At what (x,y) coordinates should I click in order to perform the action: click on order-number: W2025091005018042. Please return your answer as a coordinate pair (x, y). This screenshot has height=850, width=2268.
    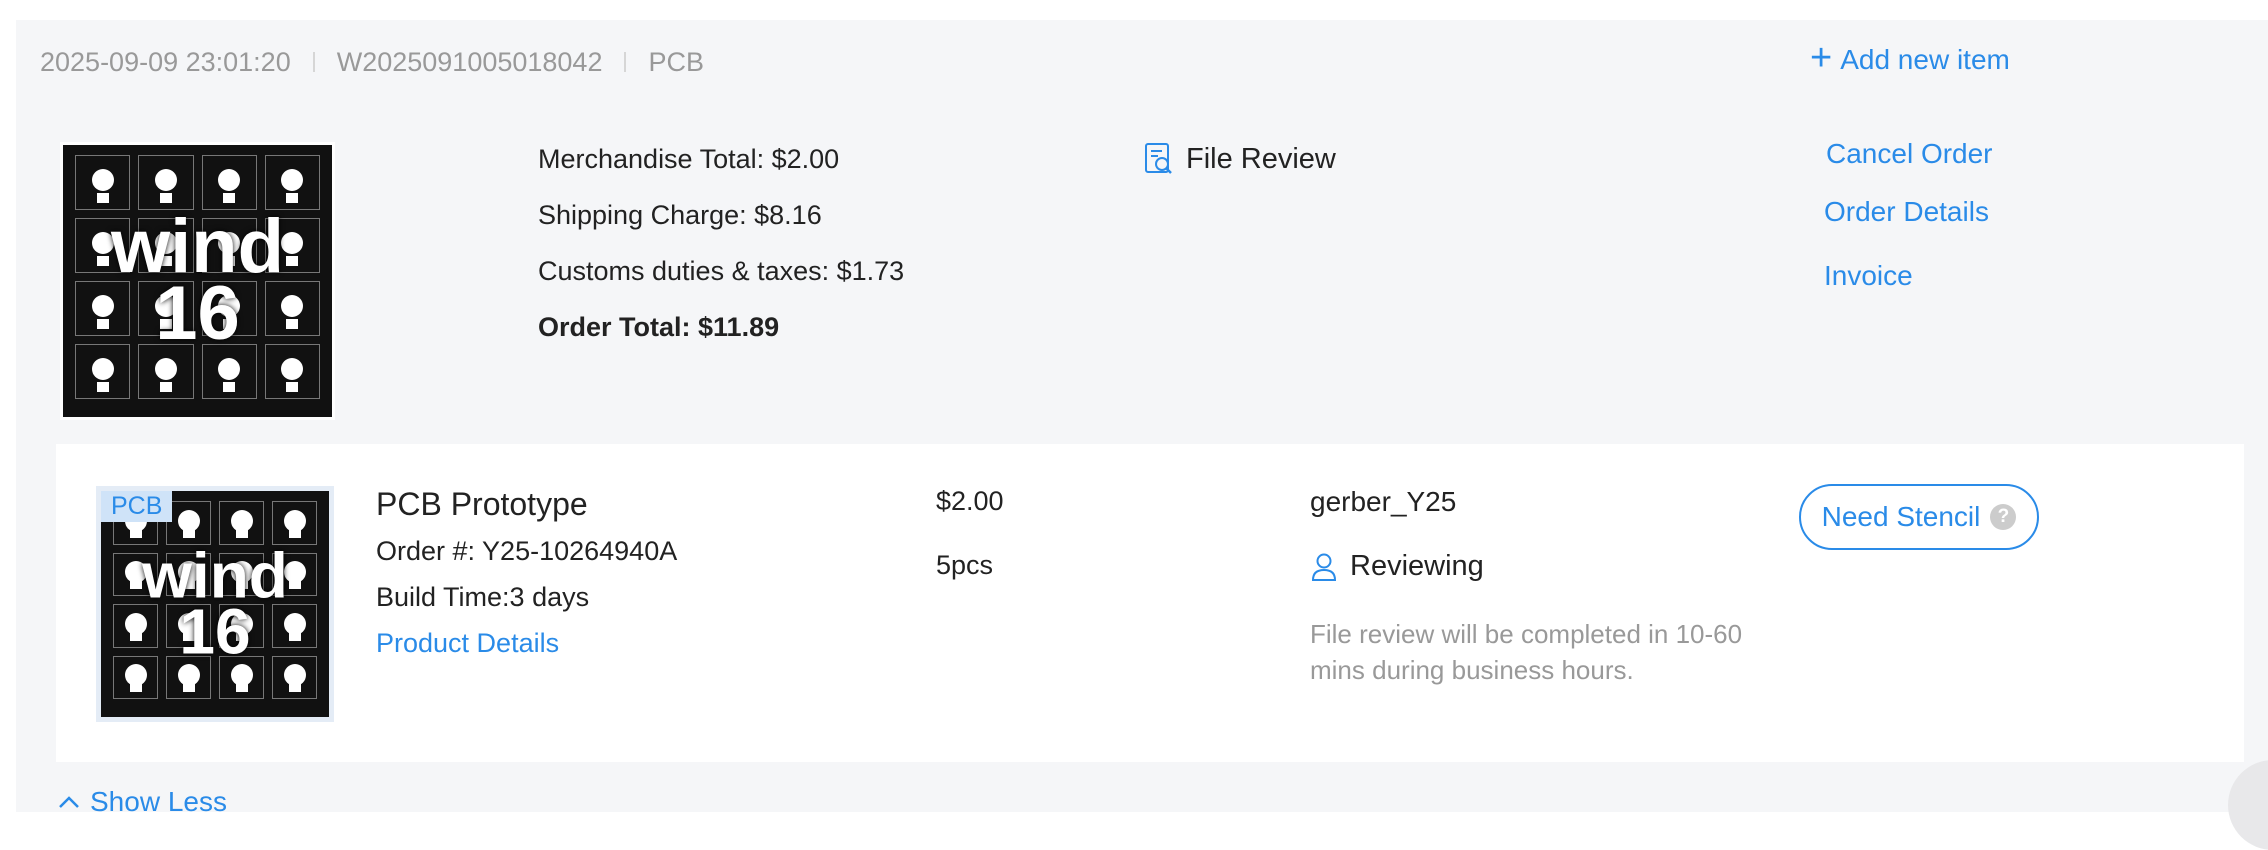
    Looking at the image, I should click on (469, 61).